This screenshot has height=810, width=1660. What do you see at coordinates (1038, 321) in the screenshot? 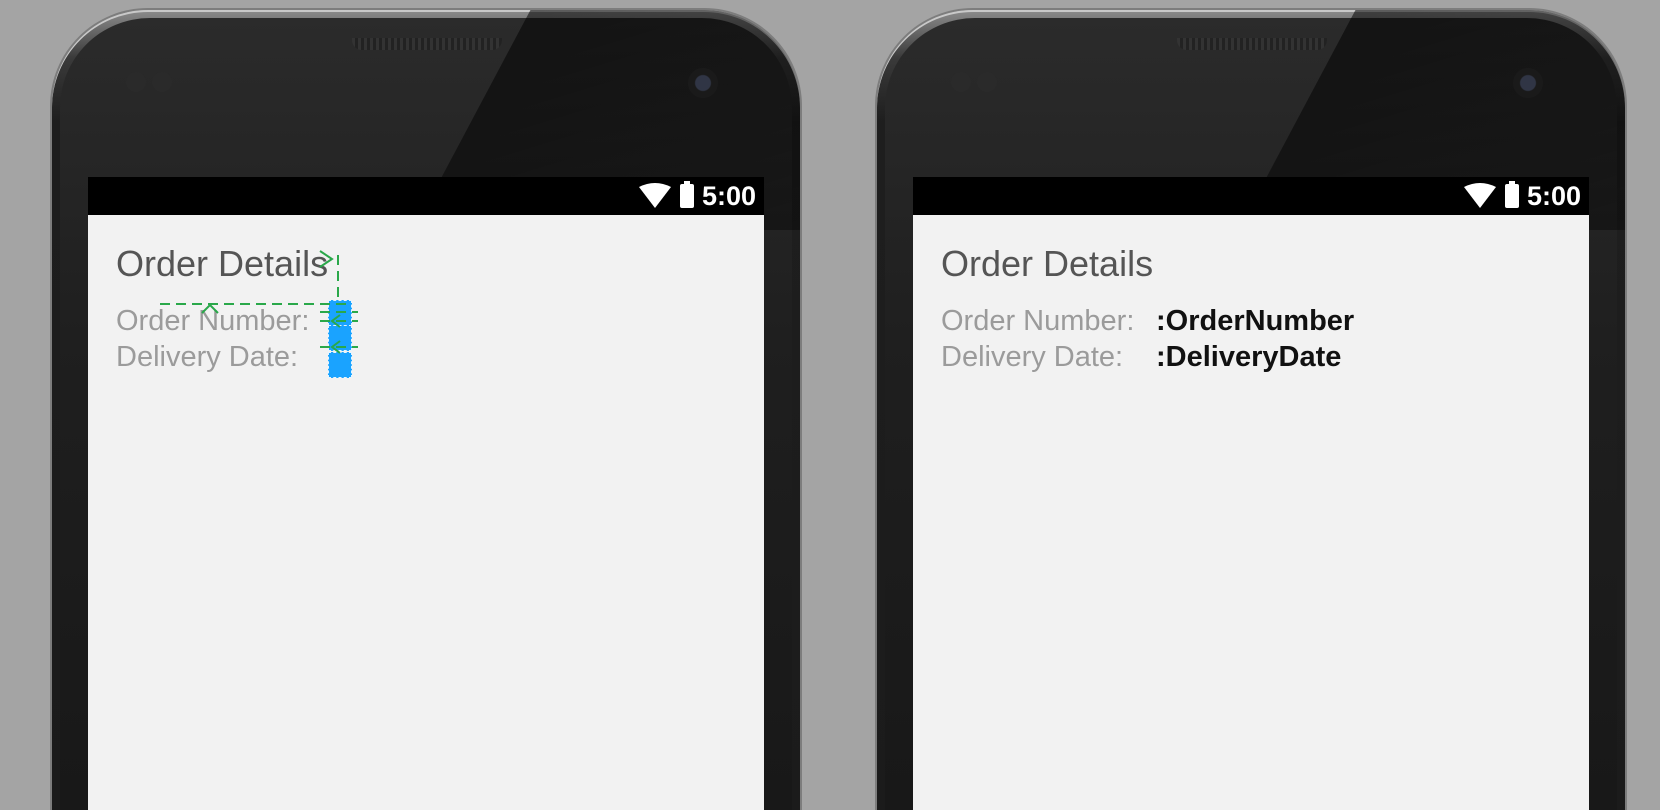
I see `order-number-label: Order Number:` at bounding box center [1038, 321].